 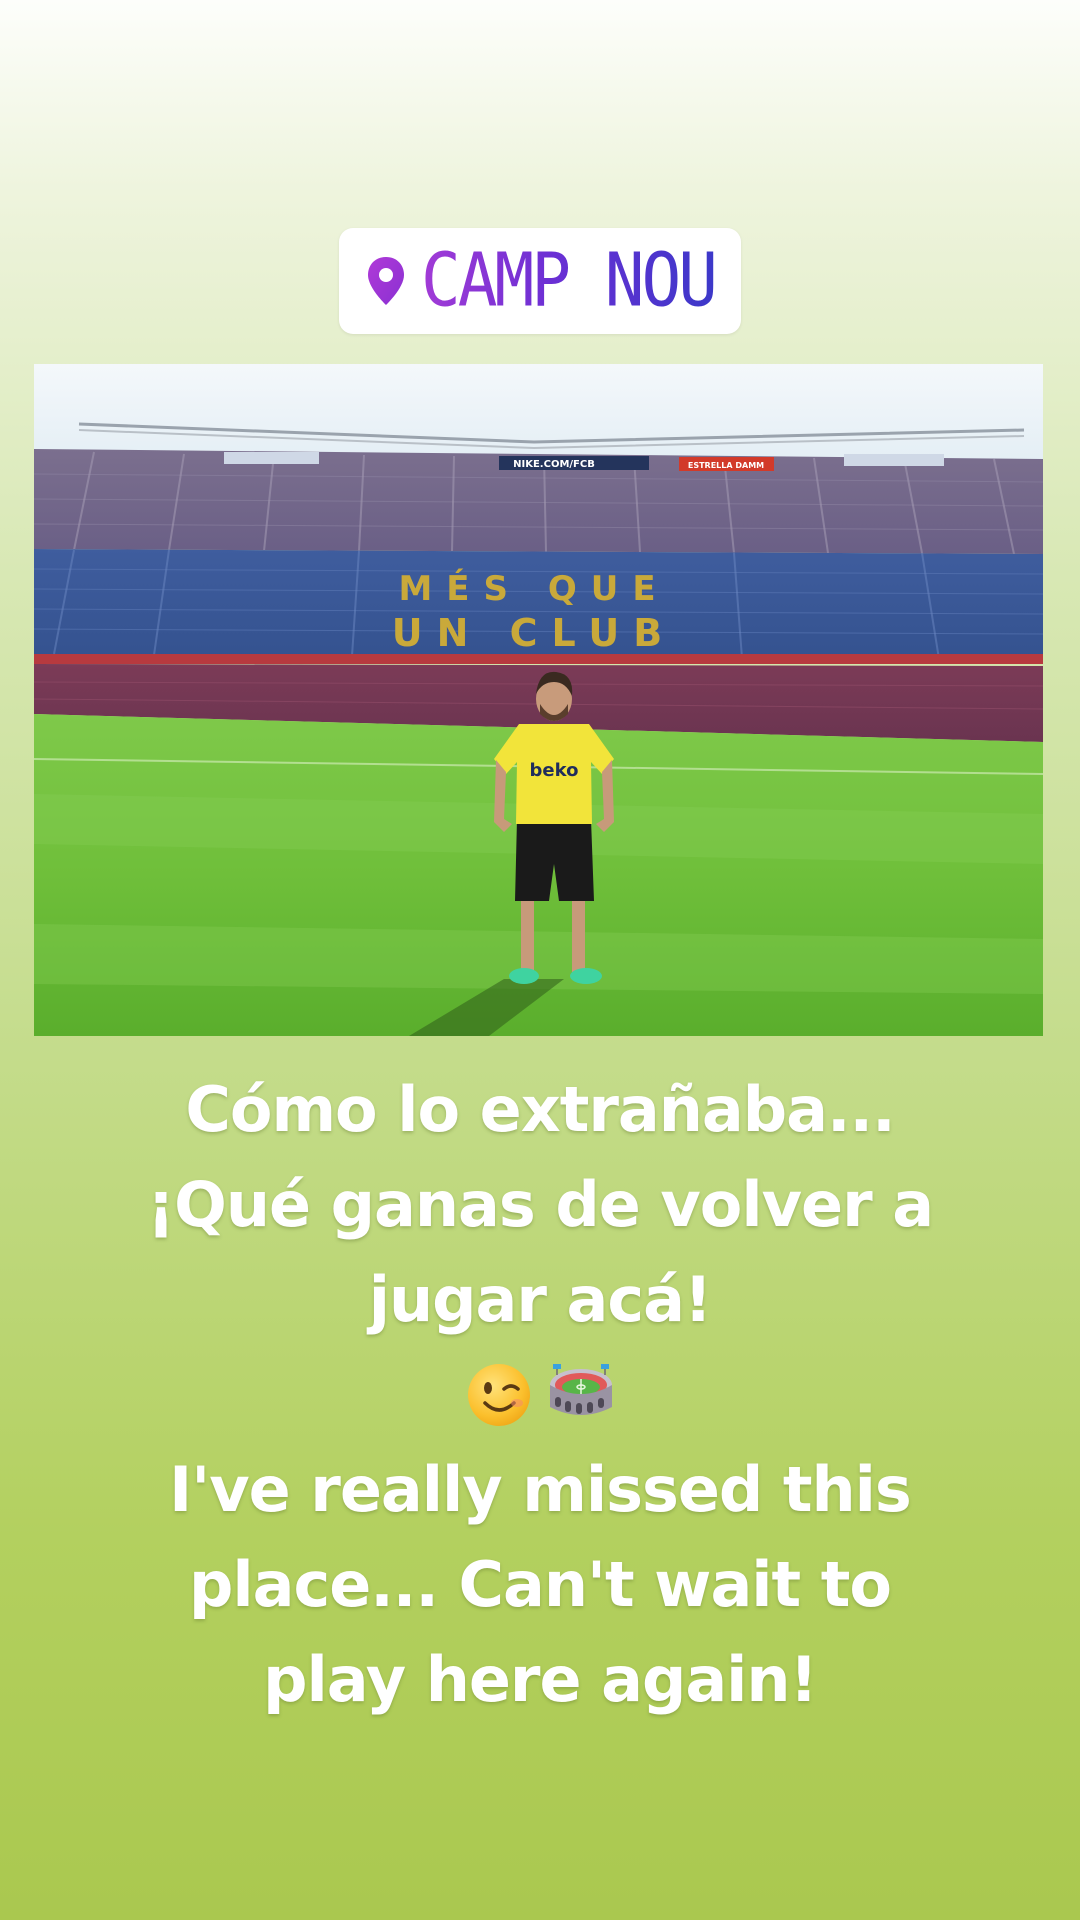 I want to click on caption-english-line-1: I've really missed this, so click(x=540, y=1489).